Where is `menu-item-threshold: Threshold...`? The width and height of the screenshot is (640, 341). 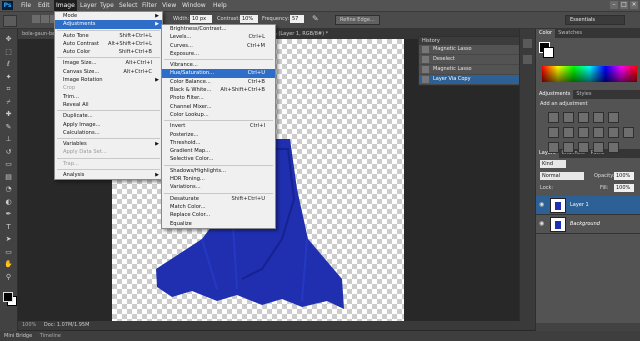
menu-item-threshold: Threshold... is located at coordinates (218, 143).